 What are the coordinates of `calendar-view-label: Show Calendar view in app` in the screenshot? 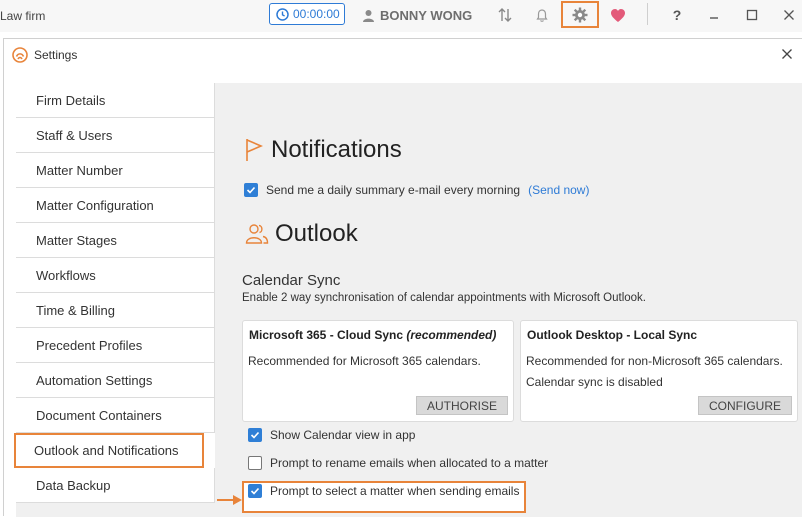 It's located at (343, 435).